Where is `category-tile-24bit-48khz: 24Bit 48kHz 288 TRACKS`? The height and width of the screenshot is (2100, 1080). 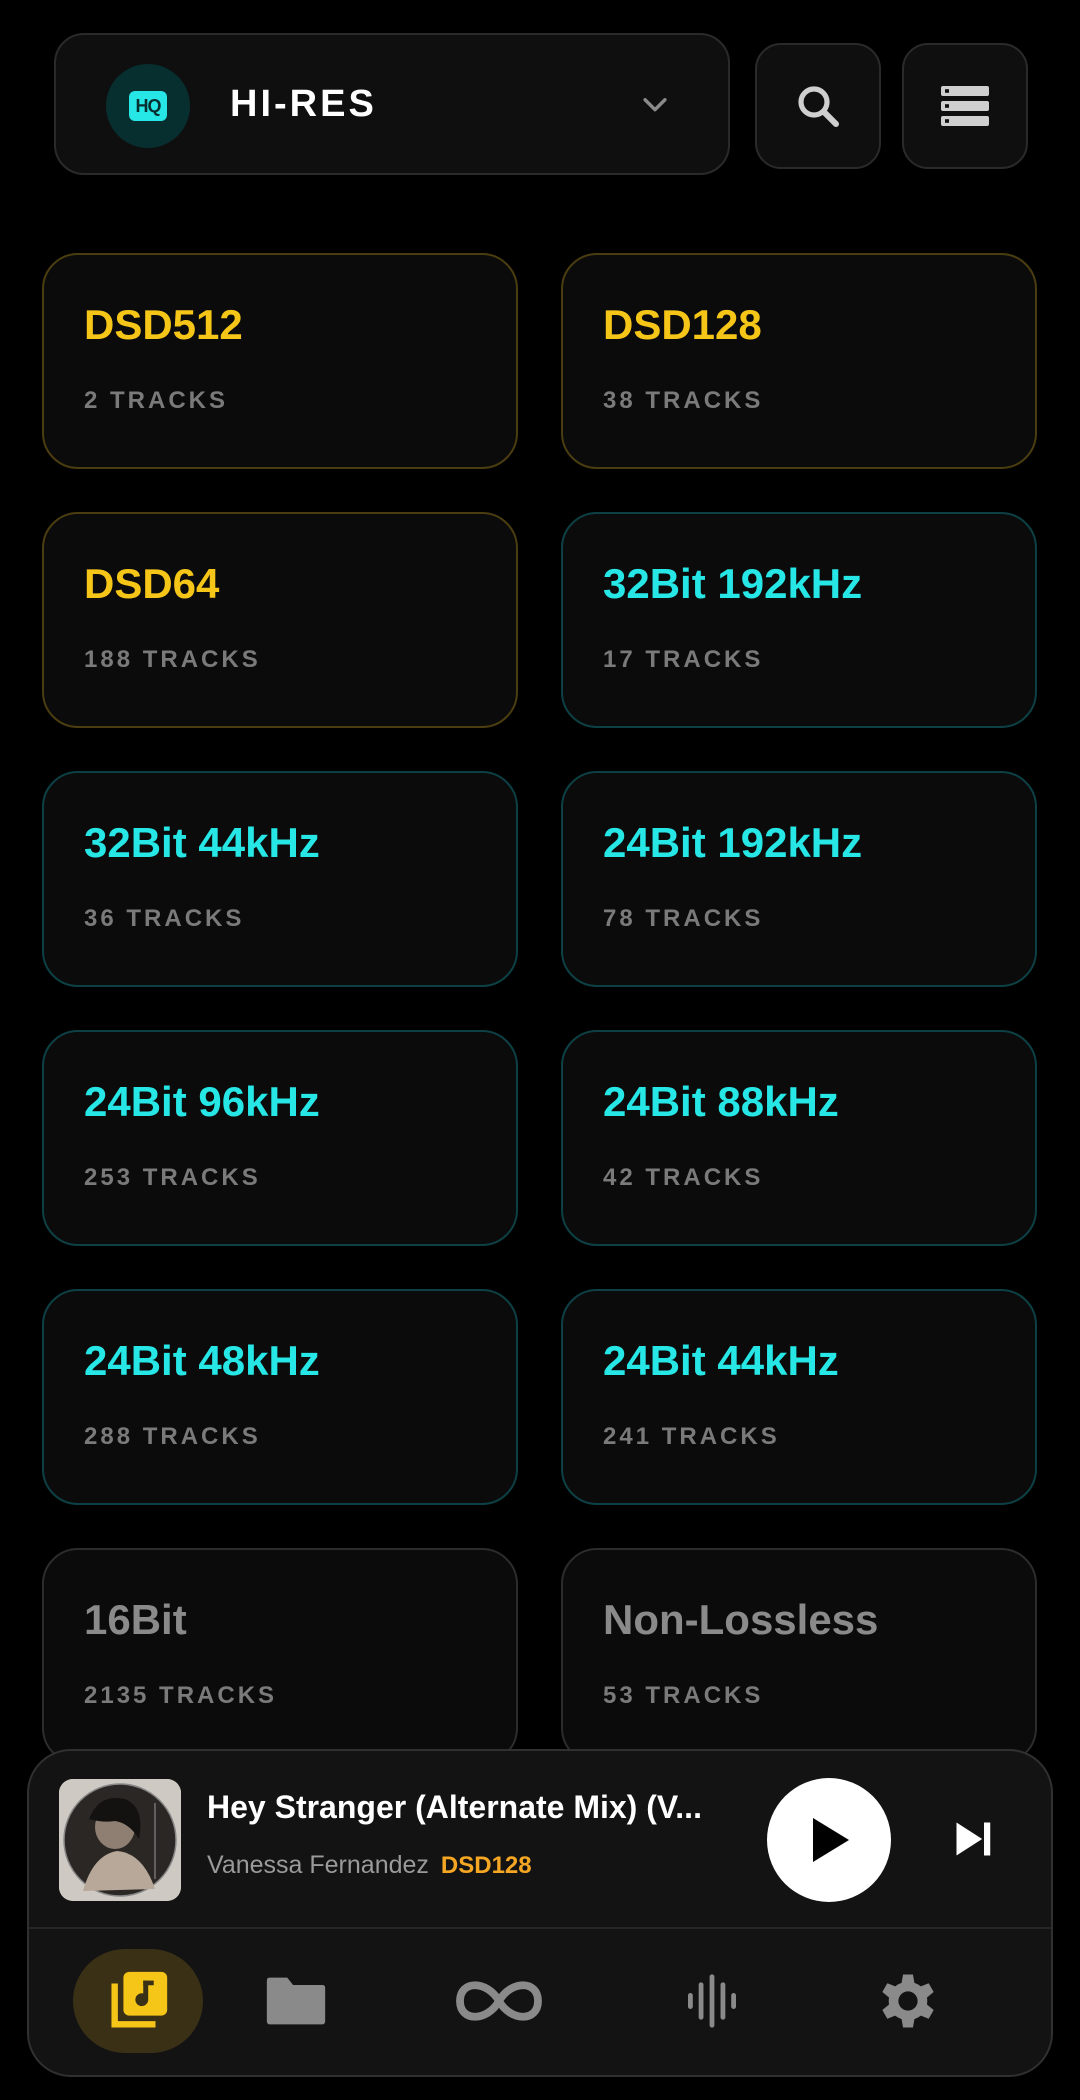 category-tile-24bit-48khz: 24Bit 48kHz 288 TRACKS is located at coordinates (280, 1397).